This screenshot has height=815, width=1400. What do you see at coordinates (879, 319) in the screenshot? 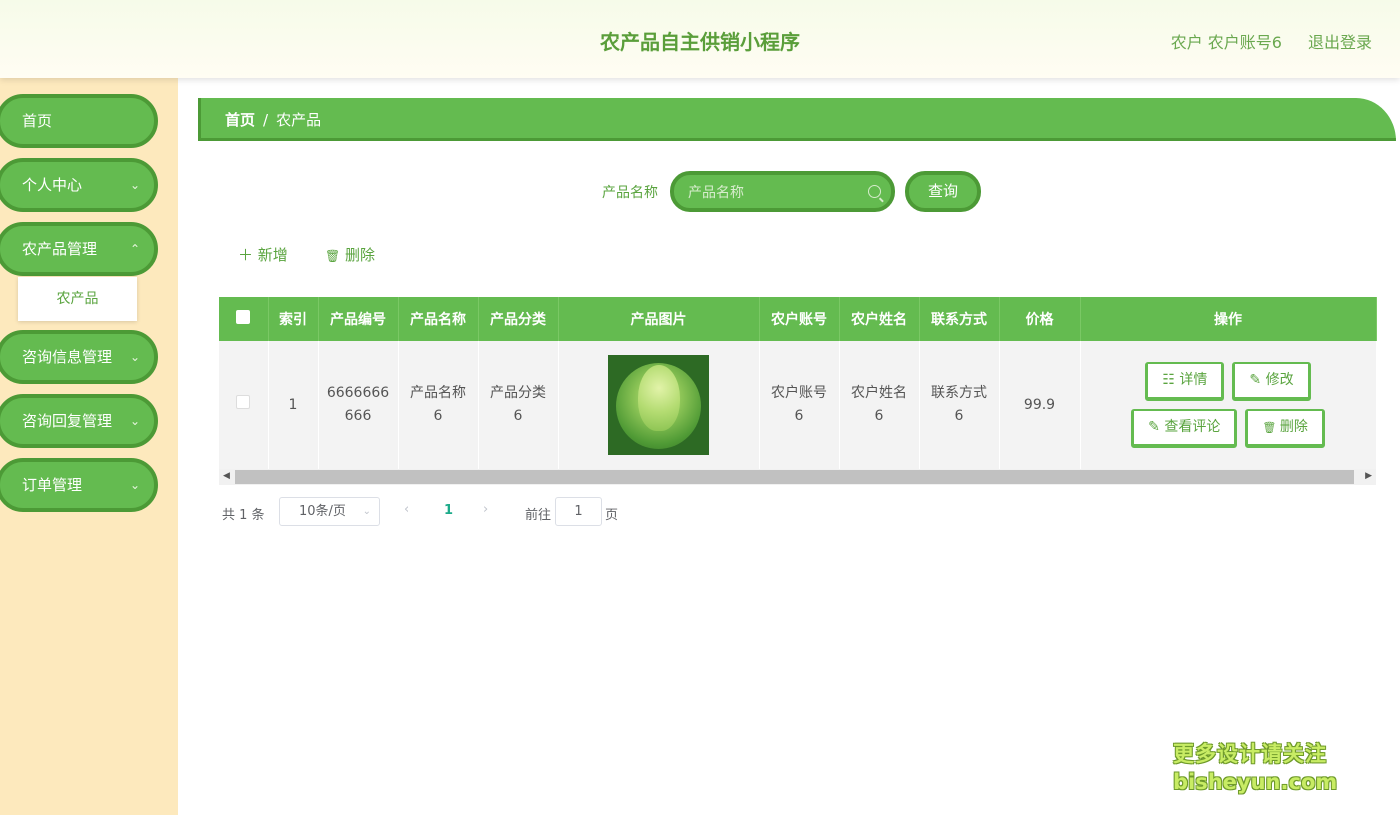
I see `column-header: 农户姓名` at bounding box center [879, 319].